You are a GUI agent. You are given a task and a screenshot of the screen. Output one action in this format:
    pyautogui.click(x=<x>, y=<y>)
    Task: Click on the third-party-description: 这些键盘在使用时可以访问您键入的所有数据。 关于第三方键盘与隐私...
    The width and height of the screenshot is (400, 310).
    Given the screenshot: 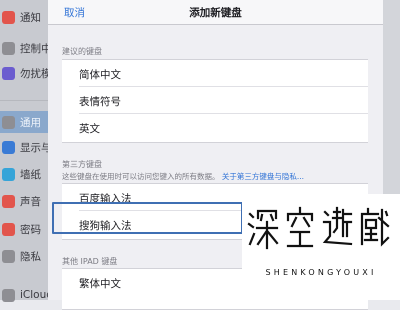 What is the action you would take?
    pyautogui.click(x=183, y=176)
    